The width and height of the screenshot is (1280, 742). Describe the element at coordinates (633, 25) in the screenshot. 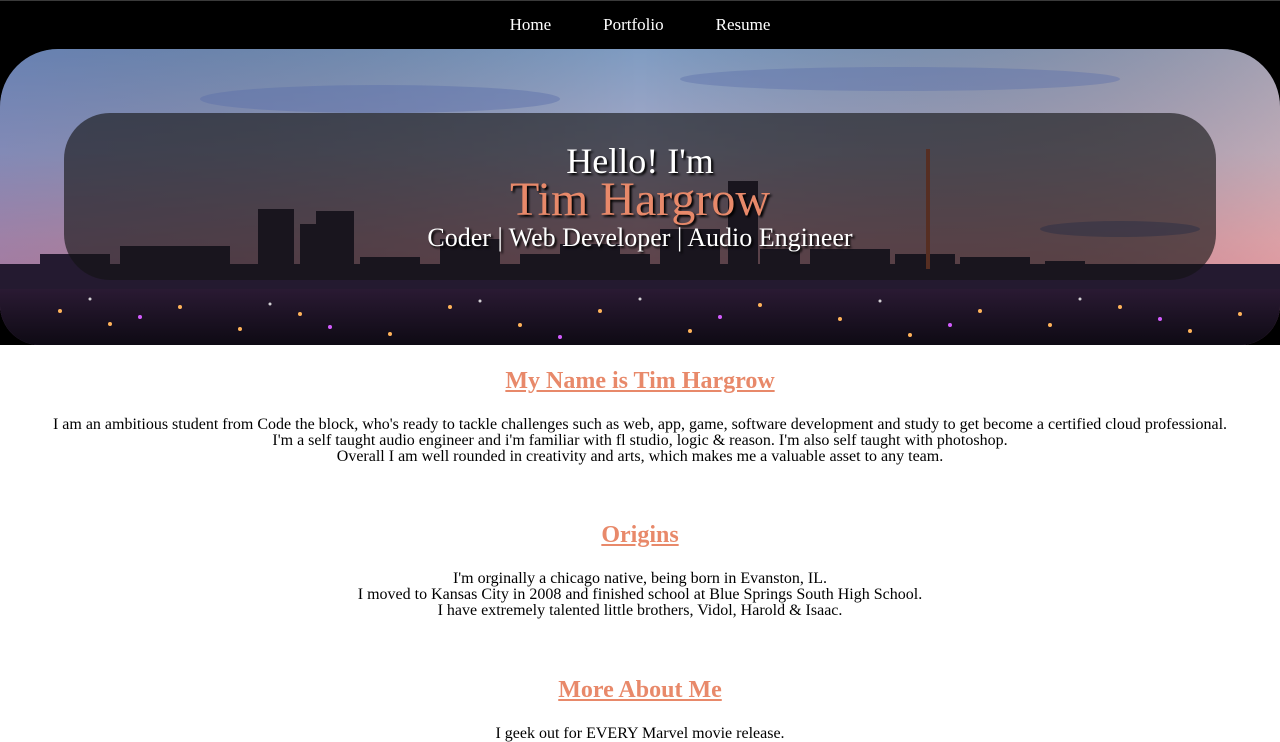

I see `nav-portfolio-link: Portfolio` at that location.